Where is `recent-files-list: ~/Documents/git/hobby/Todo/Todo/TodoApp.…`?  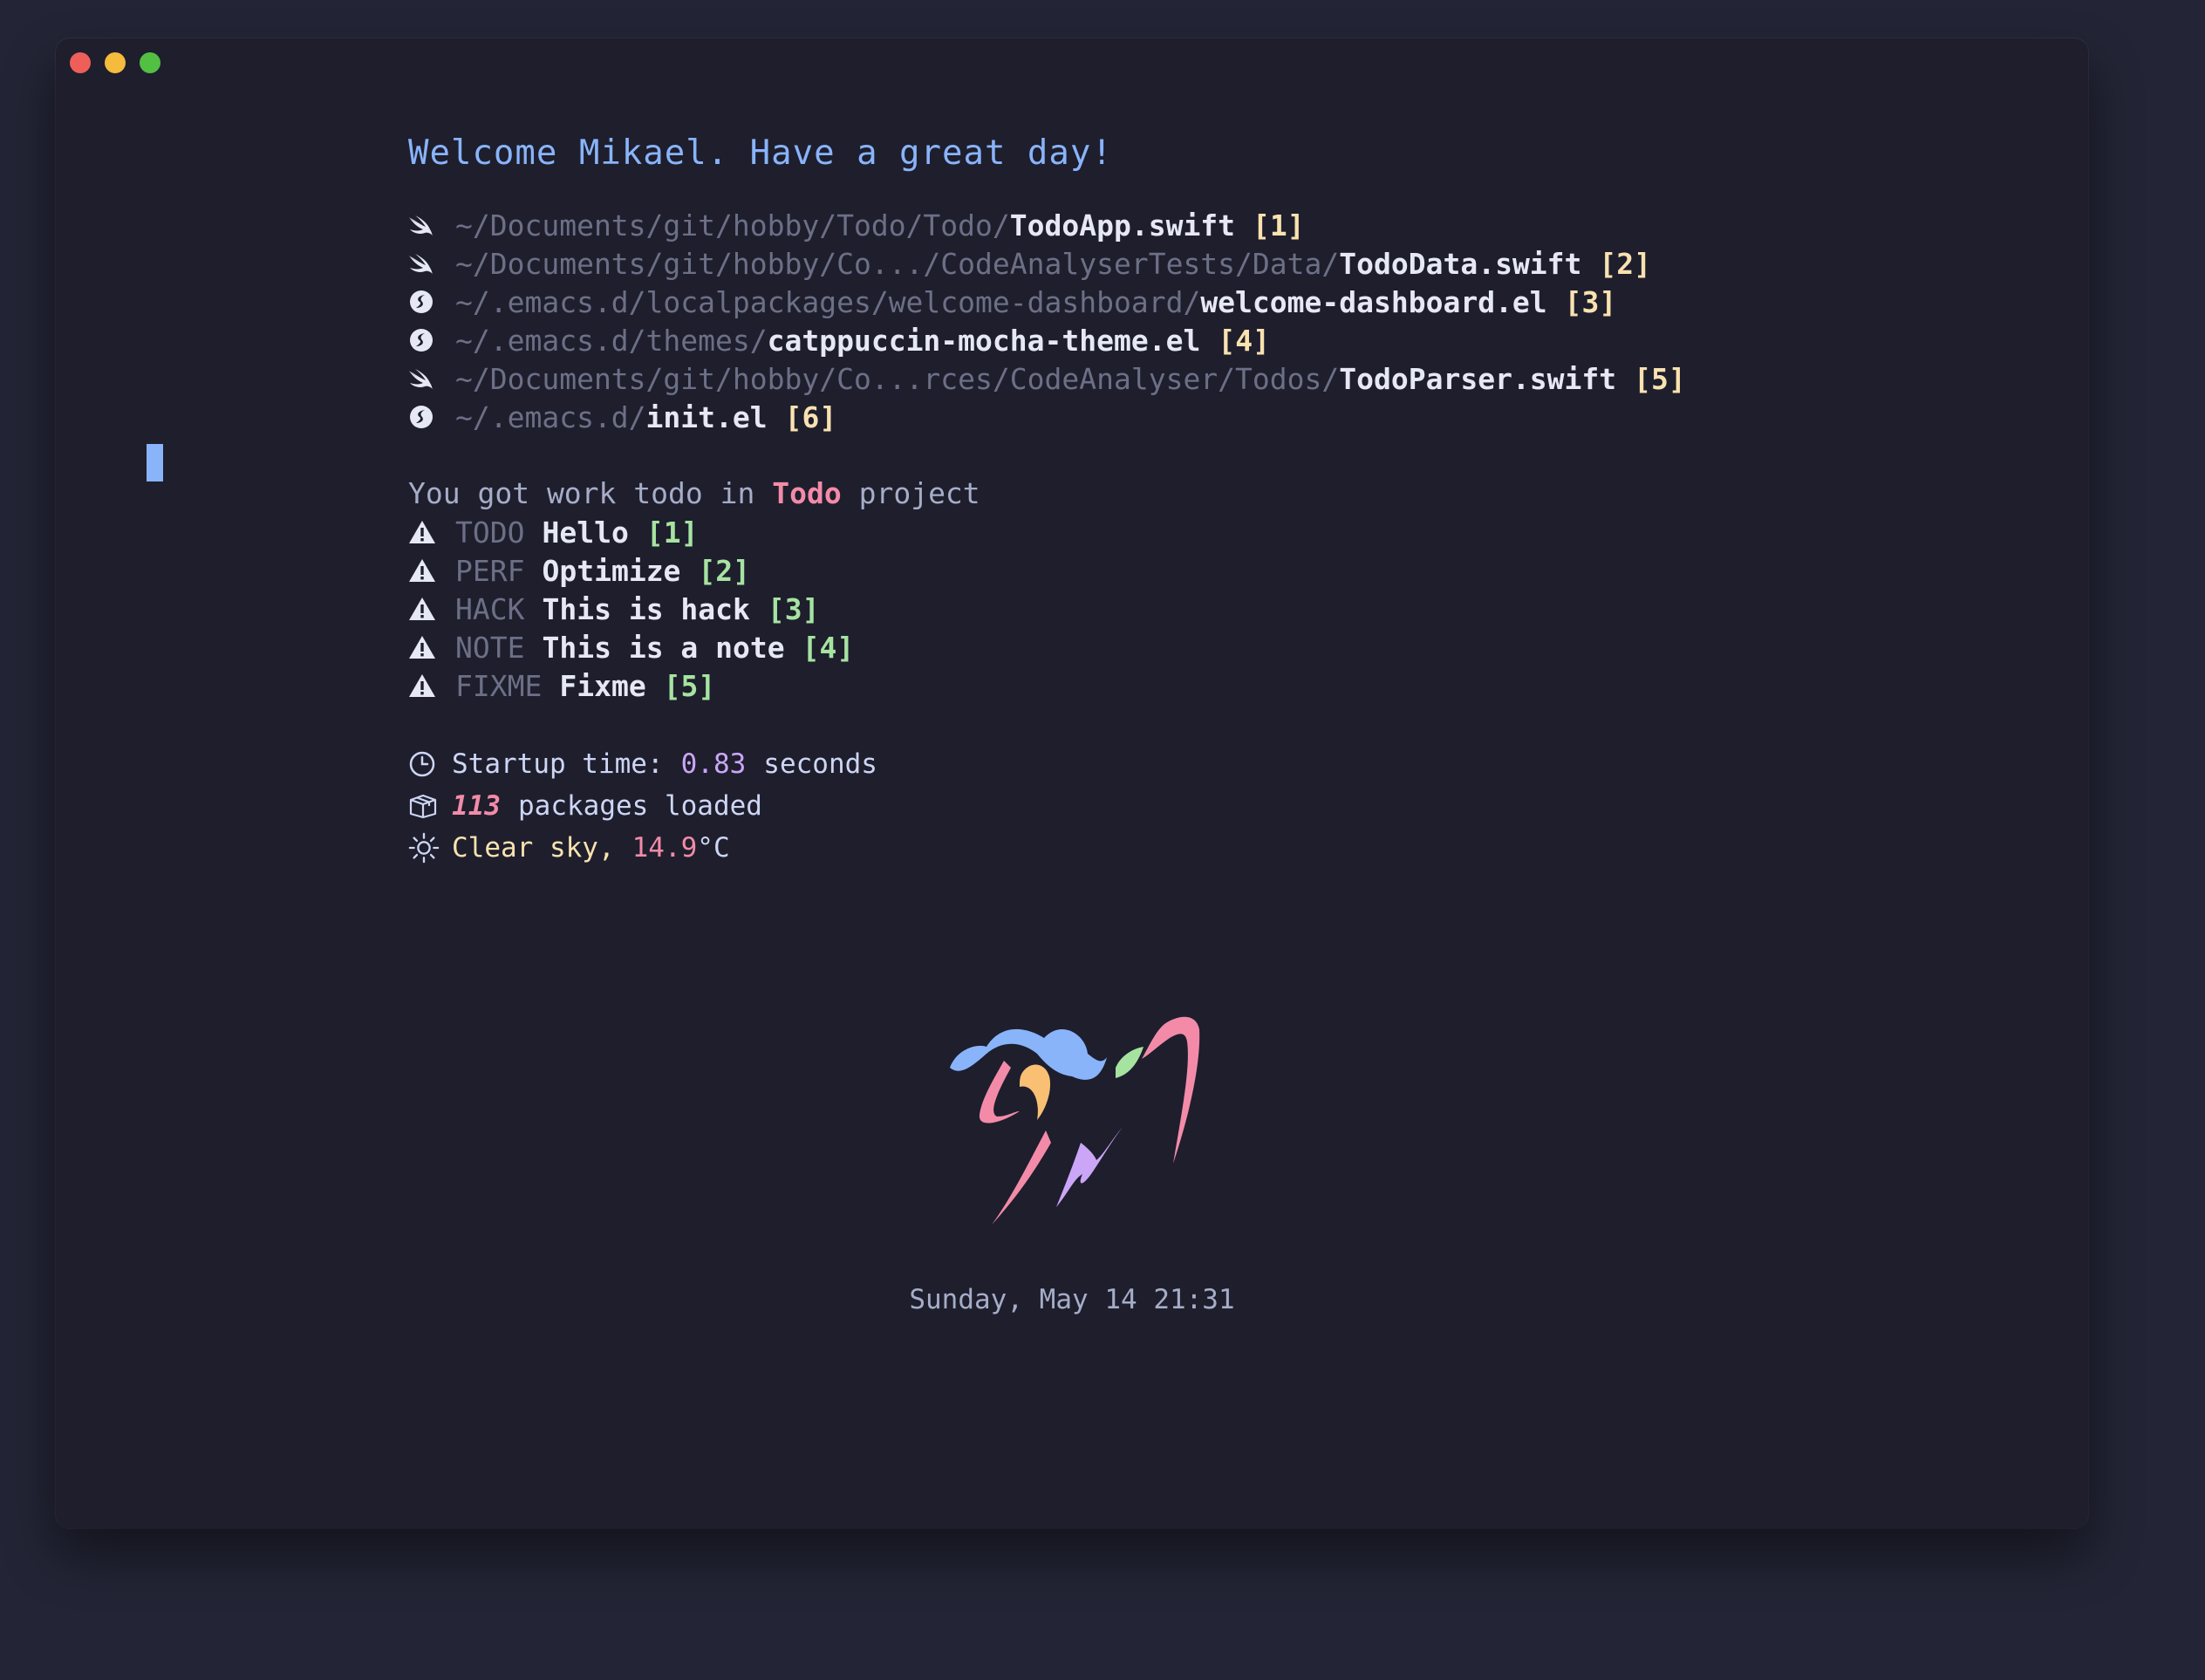 recent-files-list: ~/Documents/git/hobby/Todo/Todo/TodoApp.… is located at coordinates (1047, 321).